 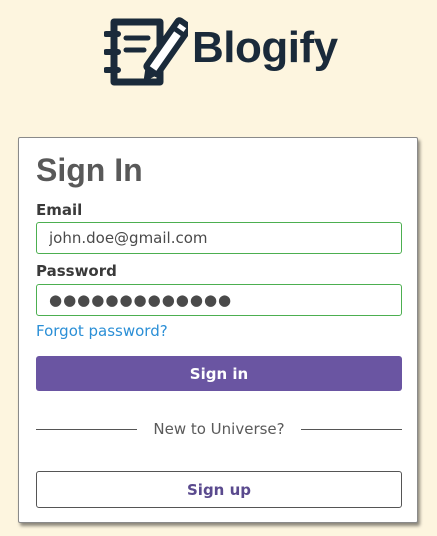 What do you see at coordinates (59, 210) in the screenshot?
I see `email-label: Email` at bounding box center [59, 210].